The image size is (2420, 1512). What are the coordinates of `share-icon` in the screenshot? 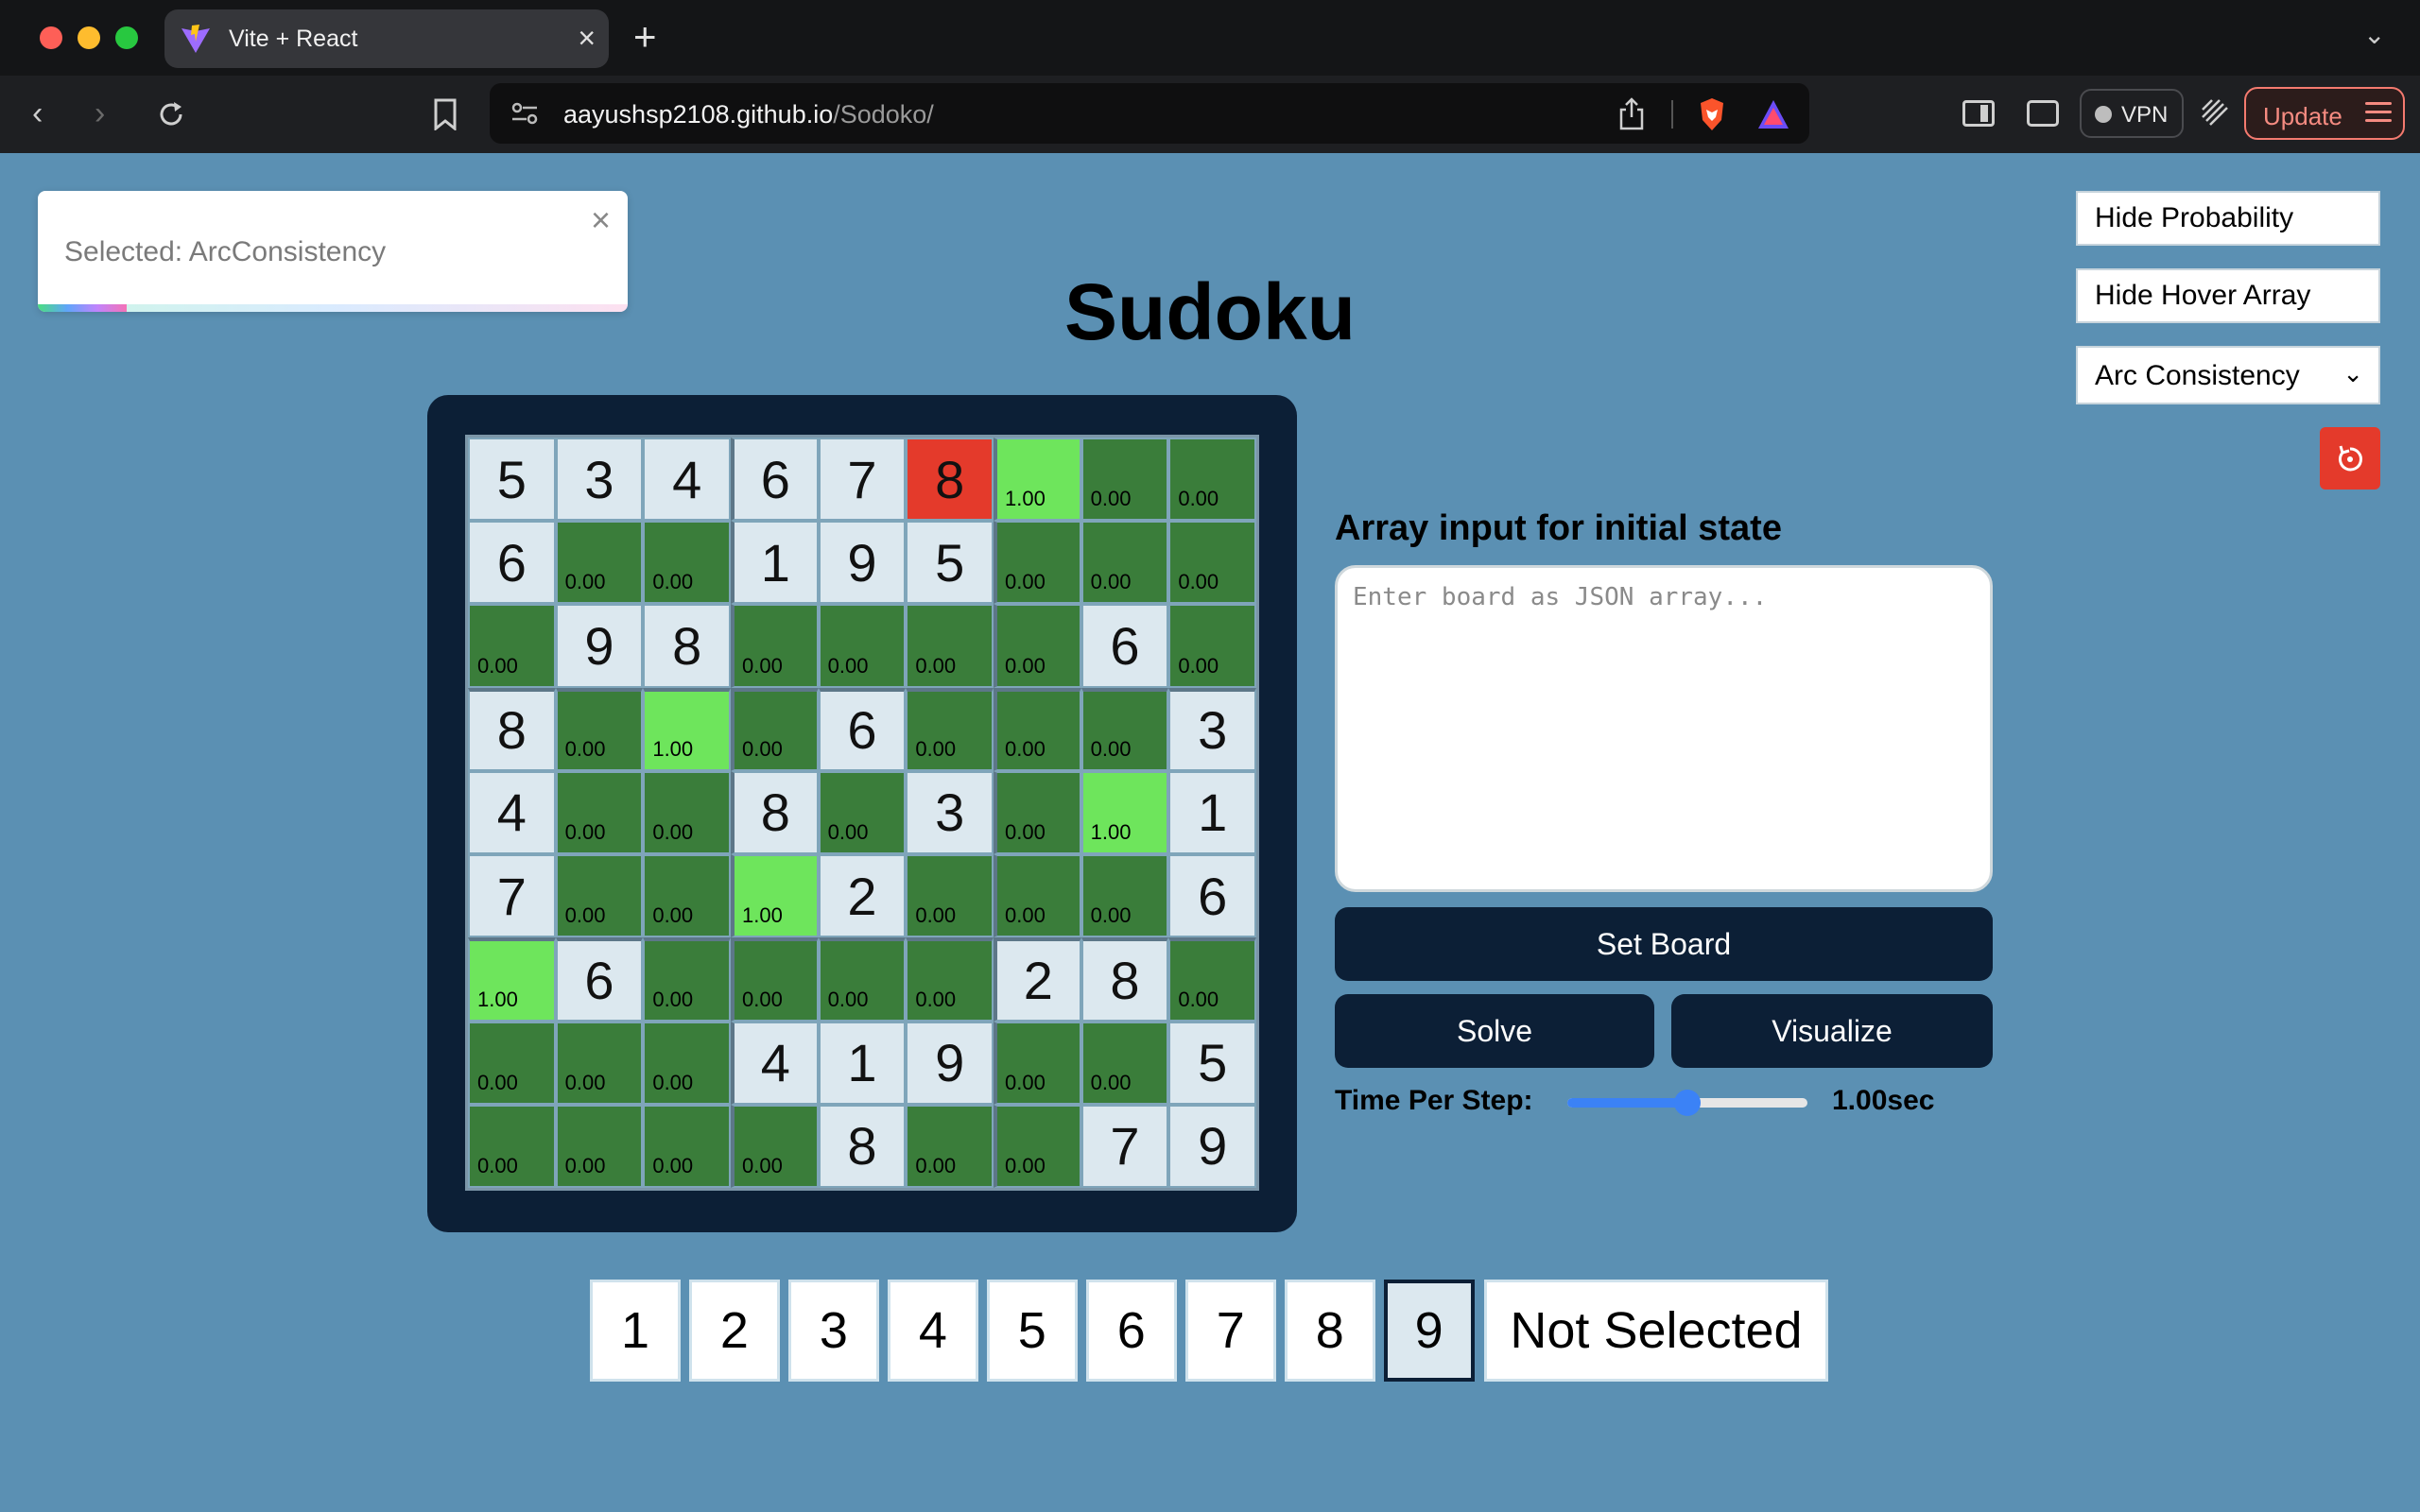 It's located at (1631, 113).